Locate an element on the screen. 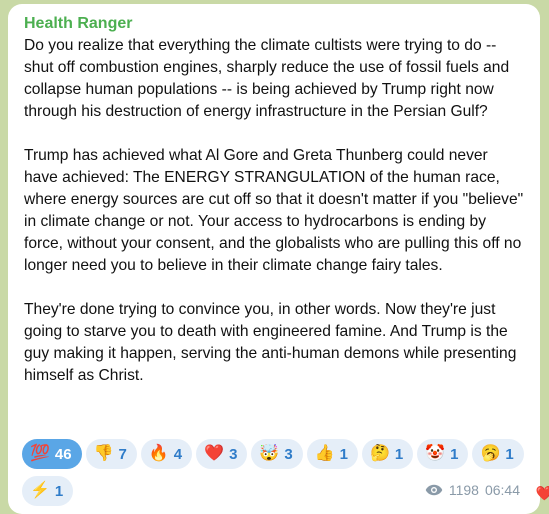 The image size is (549, 514). yawn-icon: 🥱 is located at coordinates (490, 453).